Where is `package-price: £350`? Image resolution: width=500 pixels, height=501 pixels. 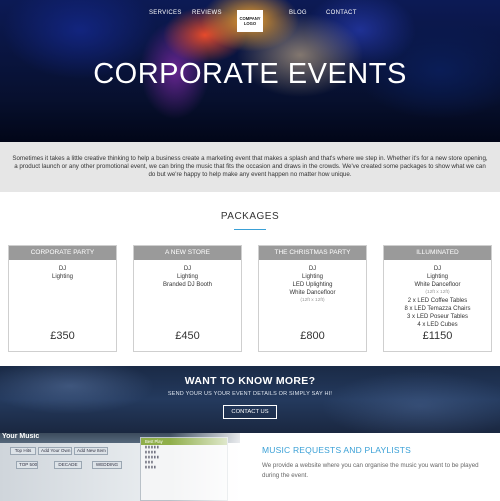
package-price: £350 is located at coordinates (62, 336).